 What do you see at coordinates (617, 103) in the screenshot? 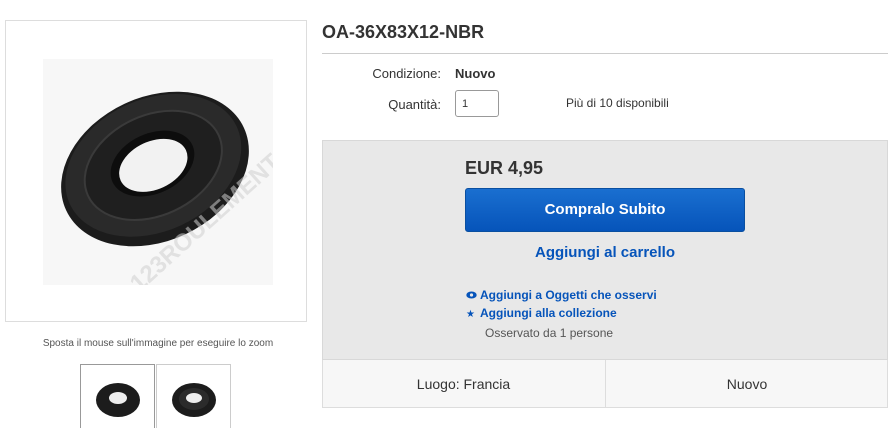
I see `availability-text: Più di 10 disponibili` at bounding box center [617, 103].